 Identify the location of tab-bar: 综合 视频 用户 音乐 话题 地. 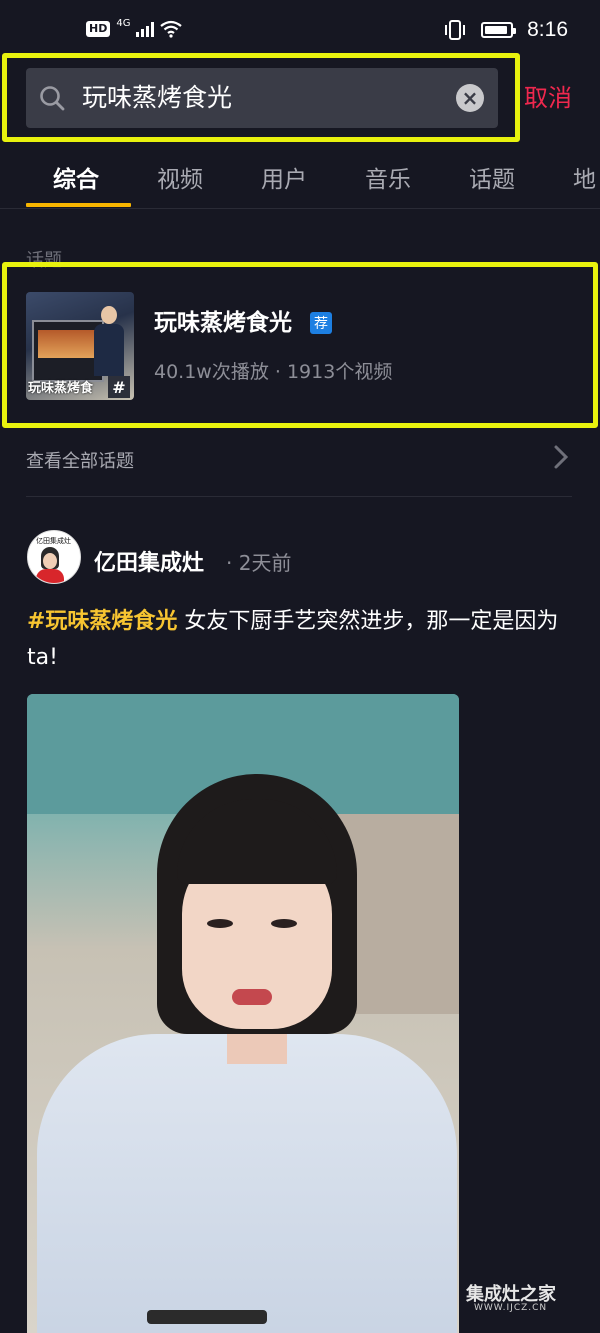
(300, 184).